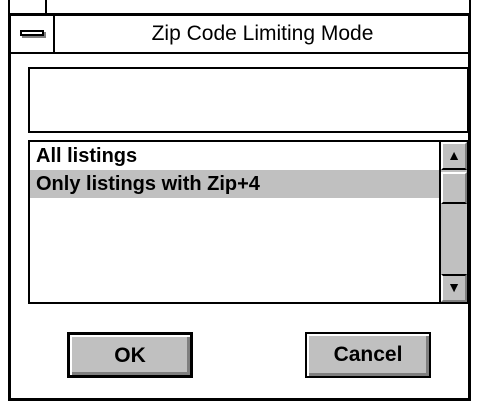  Describe the element at coordinates (234, 156) in the screenshot. I see `list-item-all-listings: All listings` at that location.